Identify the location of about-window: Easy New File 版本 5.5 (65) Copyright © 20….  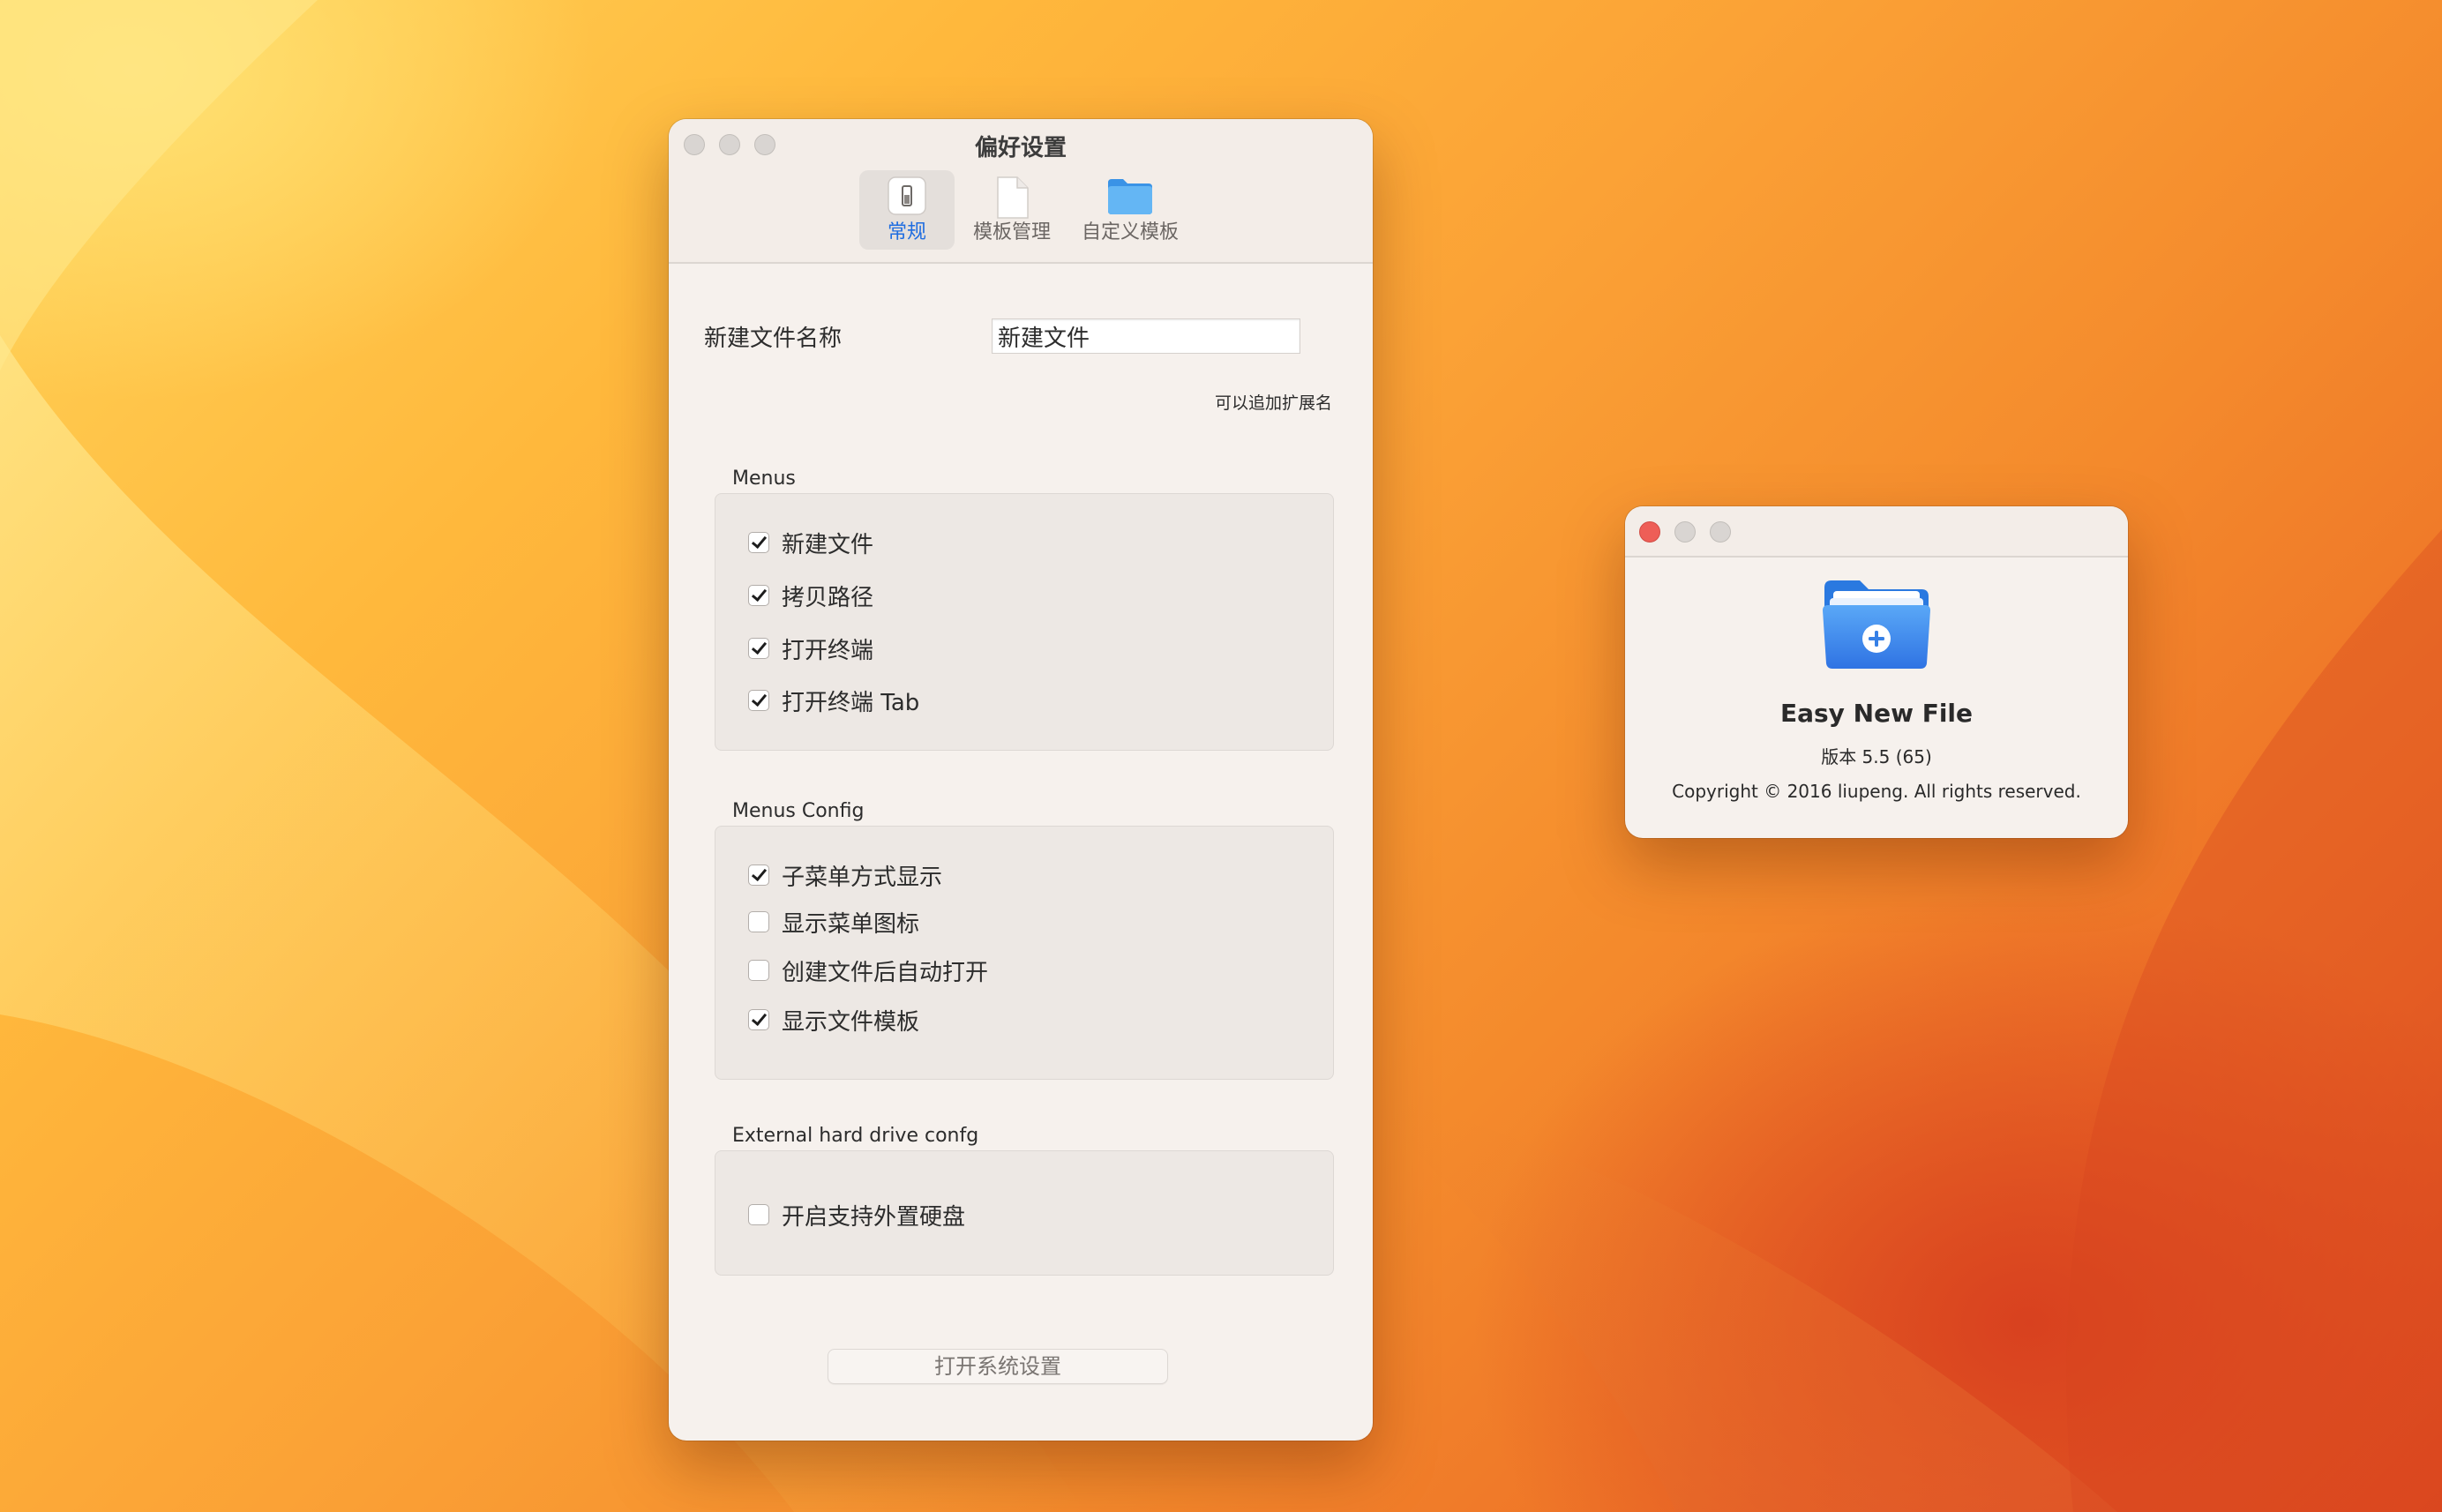
(1877, 672).